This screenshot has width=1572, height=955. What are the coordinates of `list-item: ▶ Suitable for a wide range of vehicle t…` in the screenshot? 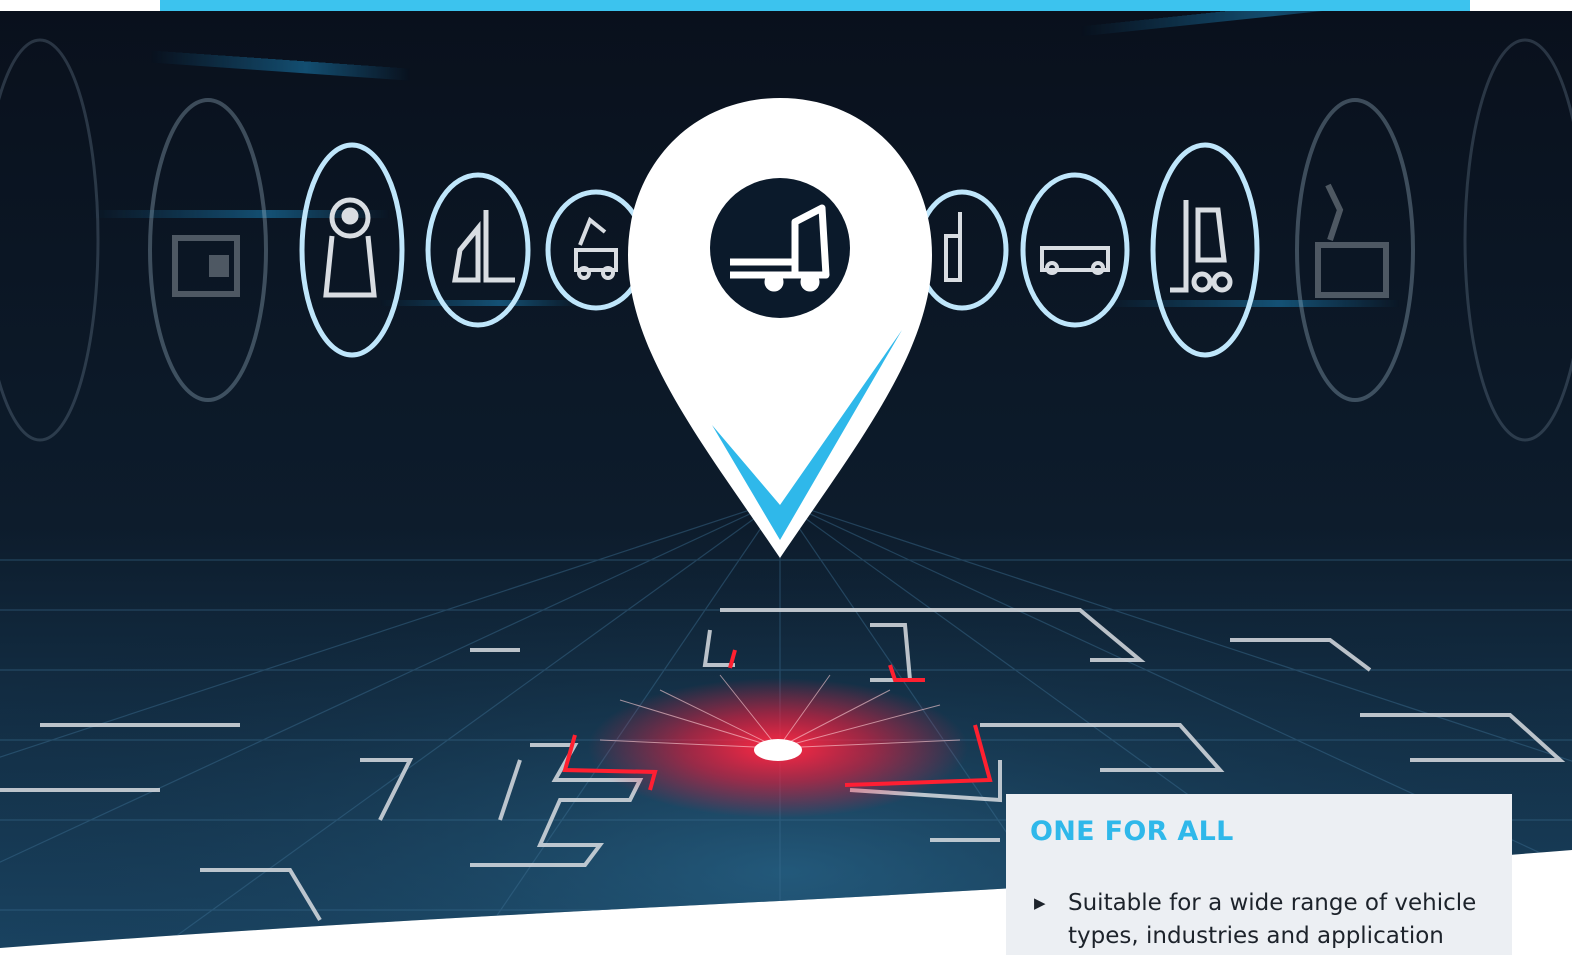 It's located at (1259, 920).